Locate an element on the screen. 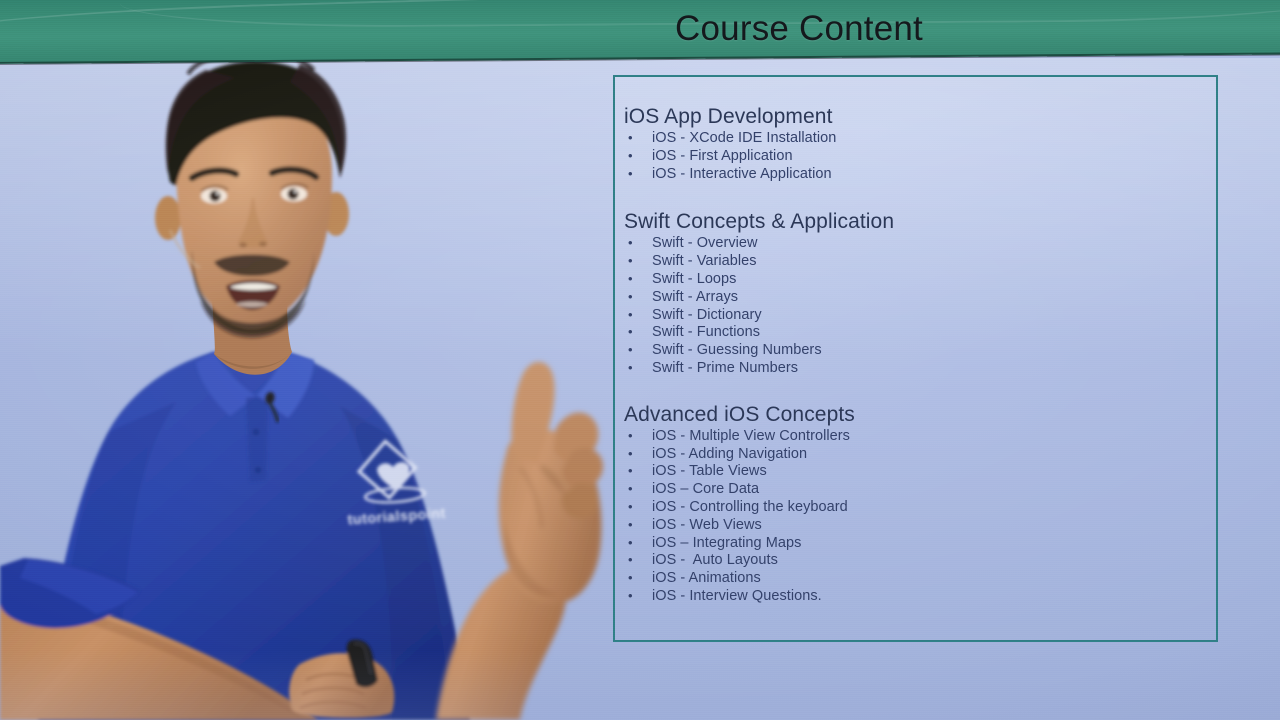 Image resolution: width=1280 pixels, height=720 pixels. list-item: iOS - Web Views is located at coordinates (919, 525).